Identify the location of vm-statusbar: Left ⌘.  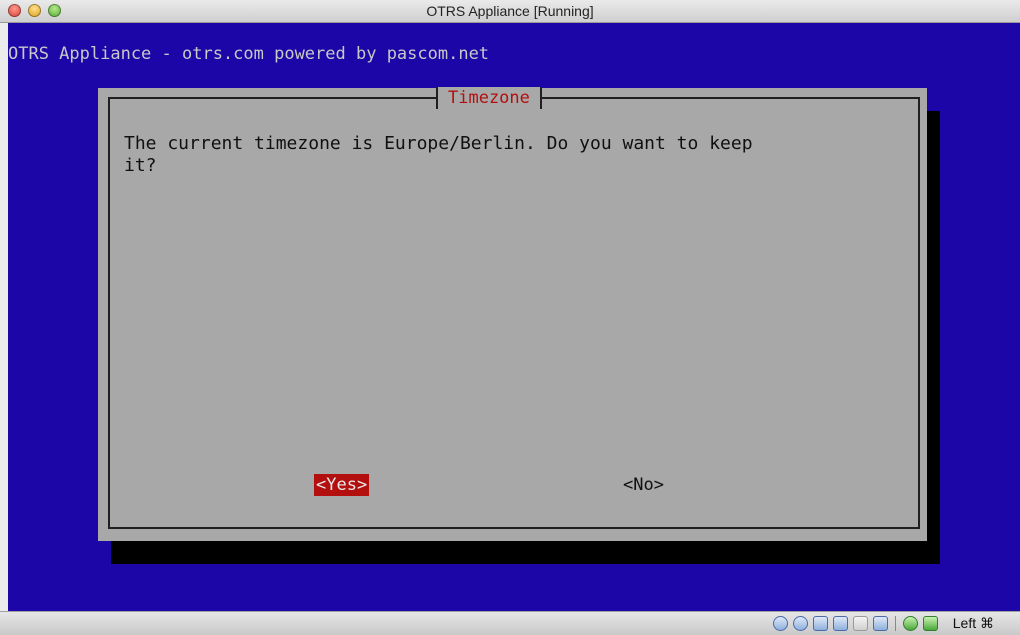
(510, 623).